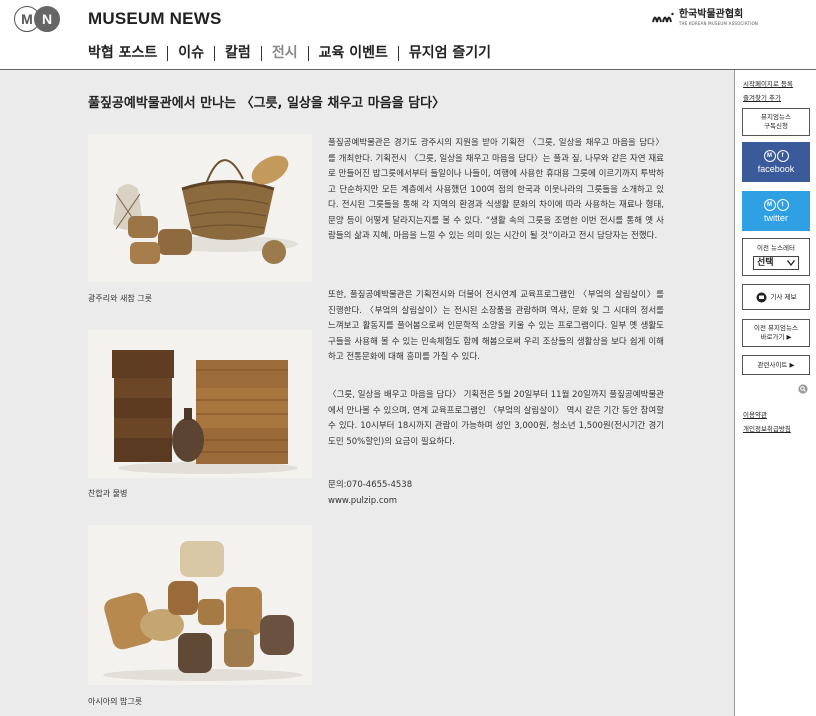 This screenshot has height=716, width=816. What do you see at coordinates (238, 53) in the screenshot?
I see `nav-column: 칼럼` at bounding box center [238, 53].